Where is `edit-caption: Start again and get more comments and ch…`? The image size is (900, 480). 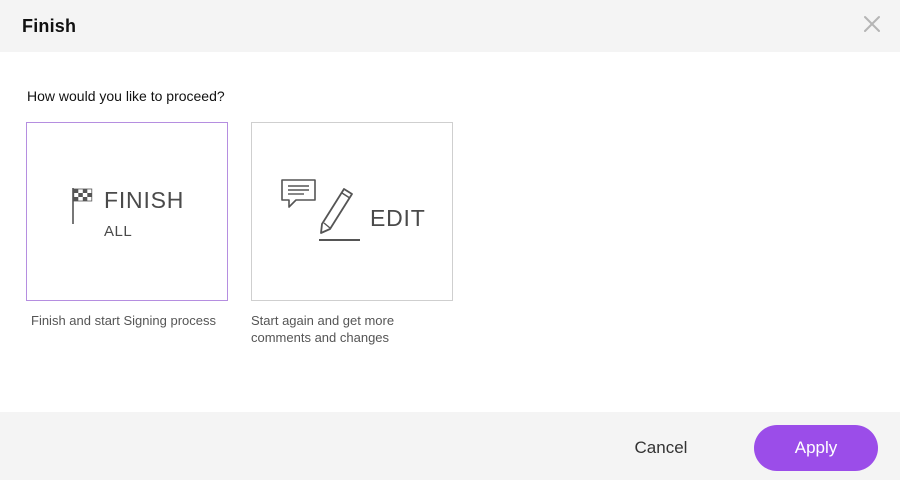
edit-caption: Start again and get more comments and ch… is located at coordinates (323, 329).